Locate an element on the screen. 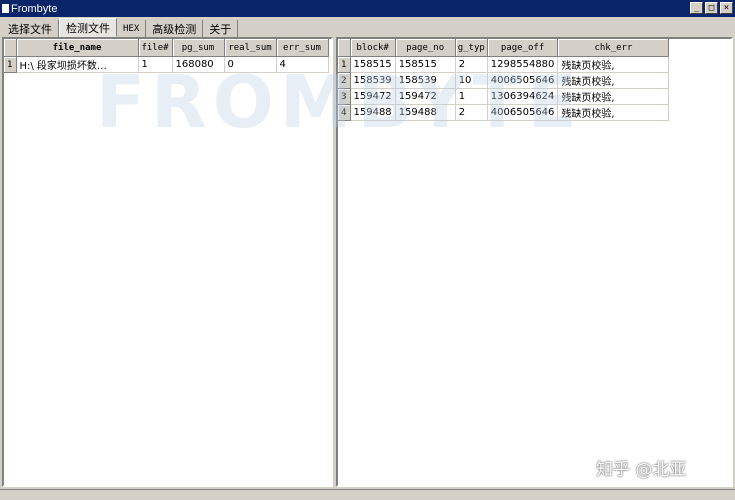 The height and width of the screenshot is (500, 735). table-row: 3 159472 159472 1 1306394624 残缺页校验, is located at coordinates (504, 96).